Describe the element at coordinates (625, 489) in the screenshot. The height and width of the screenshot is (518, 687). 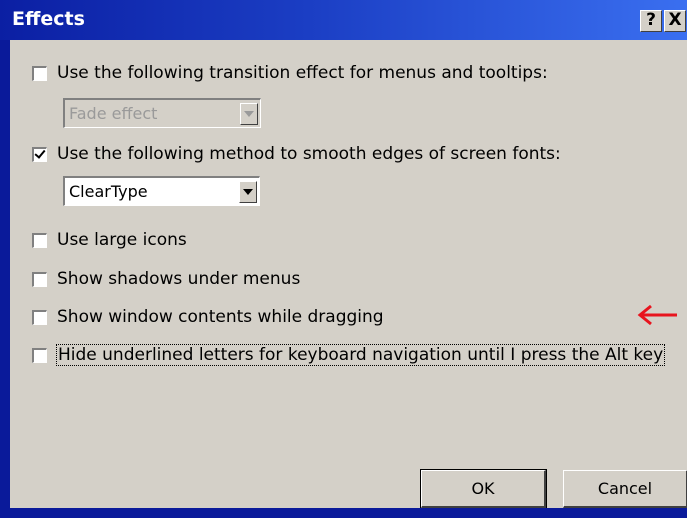
I see `cancel-button: Cancel` at that location.